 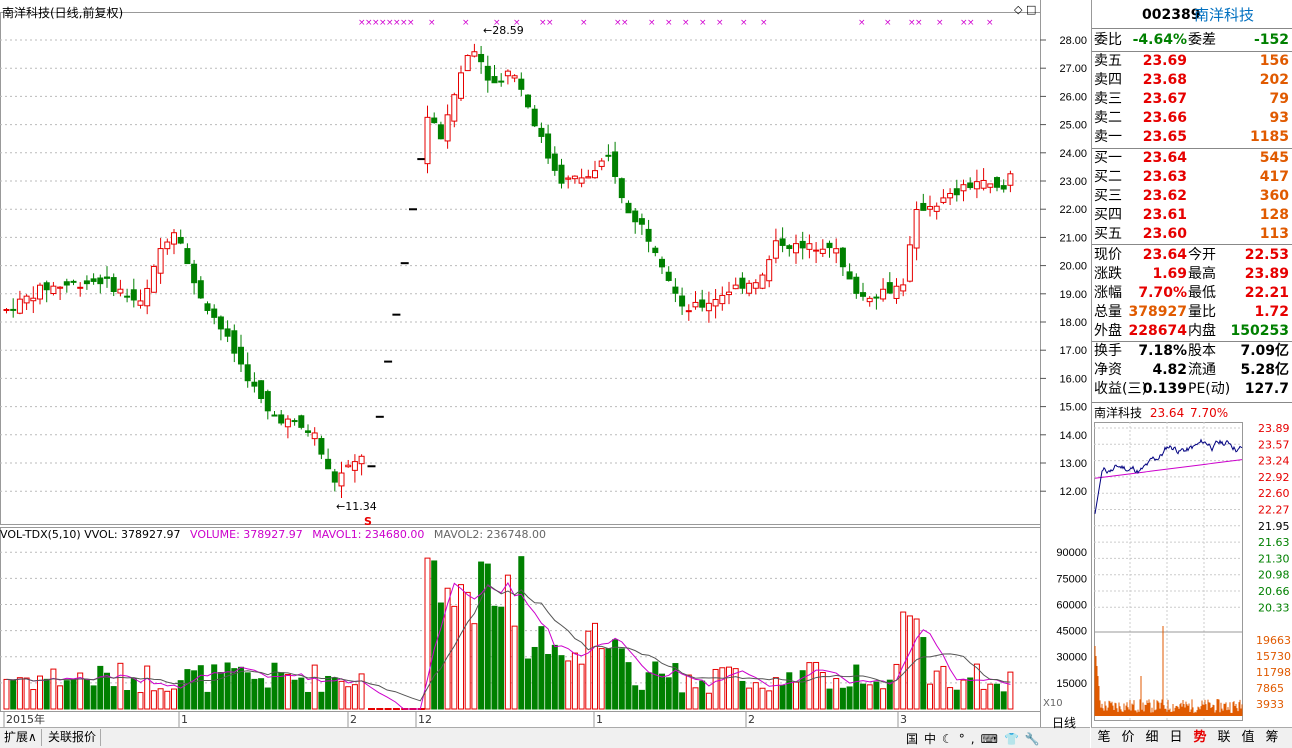 I want to click on vol-indicator-name: VOL-TDX(5,10), so click(x=40, y=534).